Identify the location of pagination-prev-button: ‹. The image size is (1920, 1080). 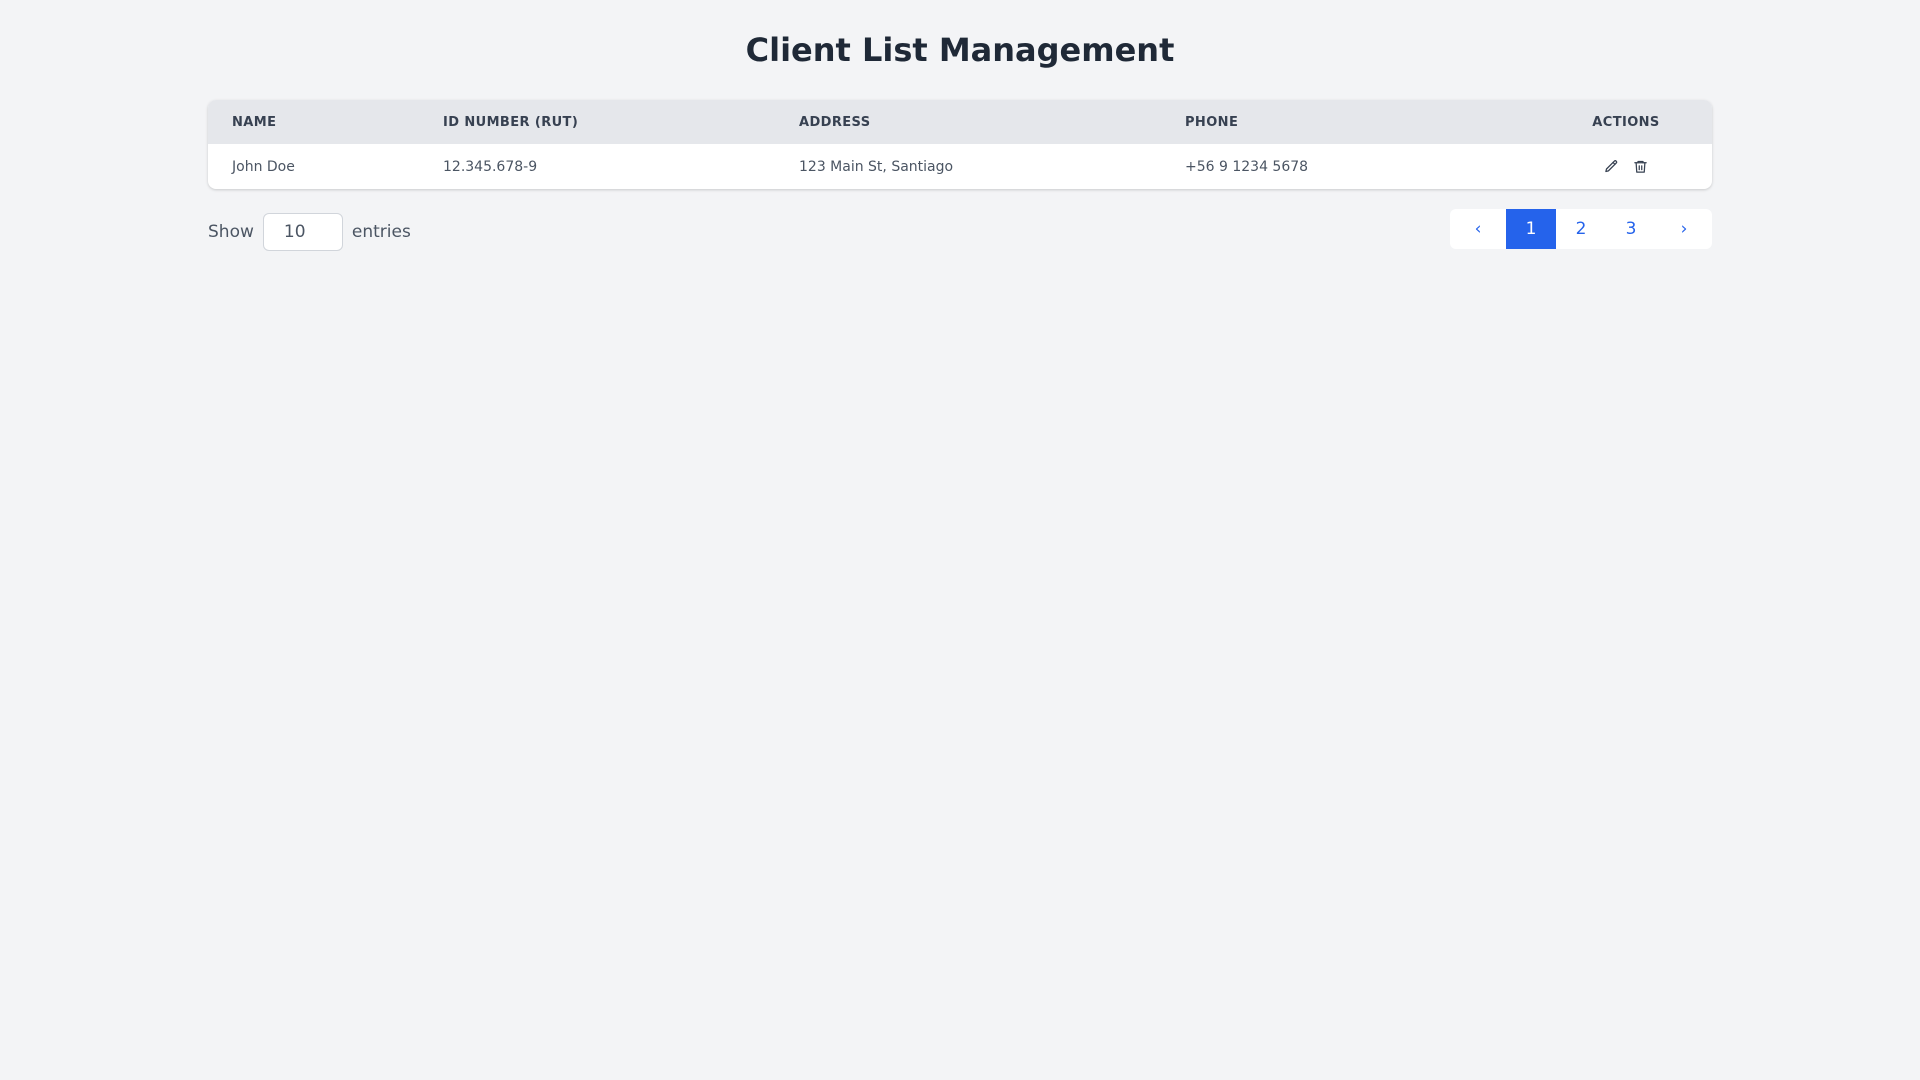
(1478, 229).